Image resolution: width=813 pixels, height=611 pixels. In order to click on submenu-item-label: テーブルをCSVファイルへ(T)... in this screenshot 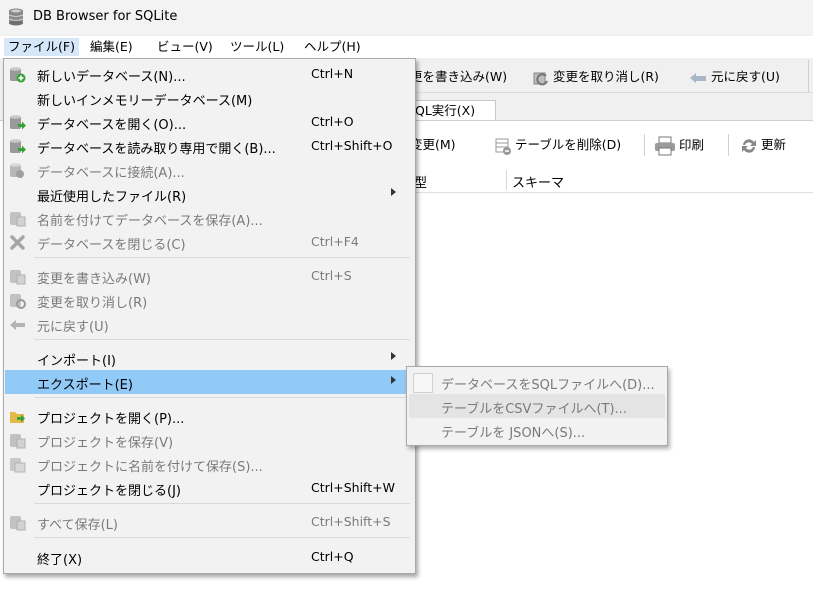, I will do `click(534, 409)`.